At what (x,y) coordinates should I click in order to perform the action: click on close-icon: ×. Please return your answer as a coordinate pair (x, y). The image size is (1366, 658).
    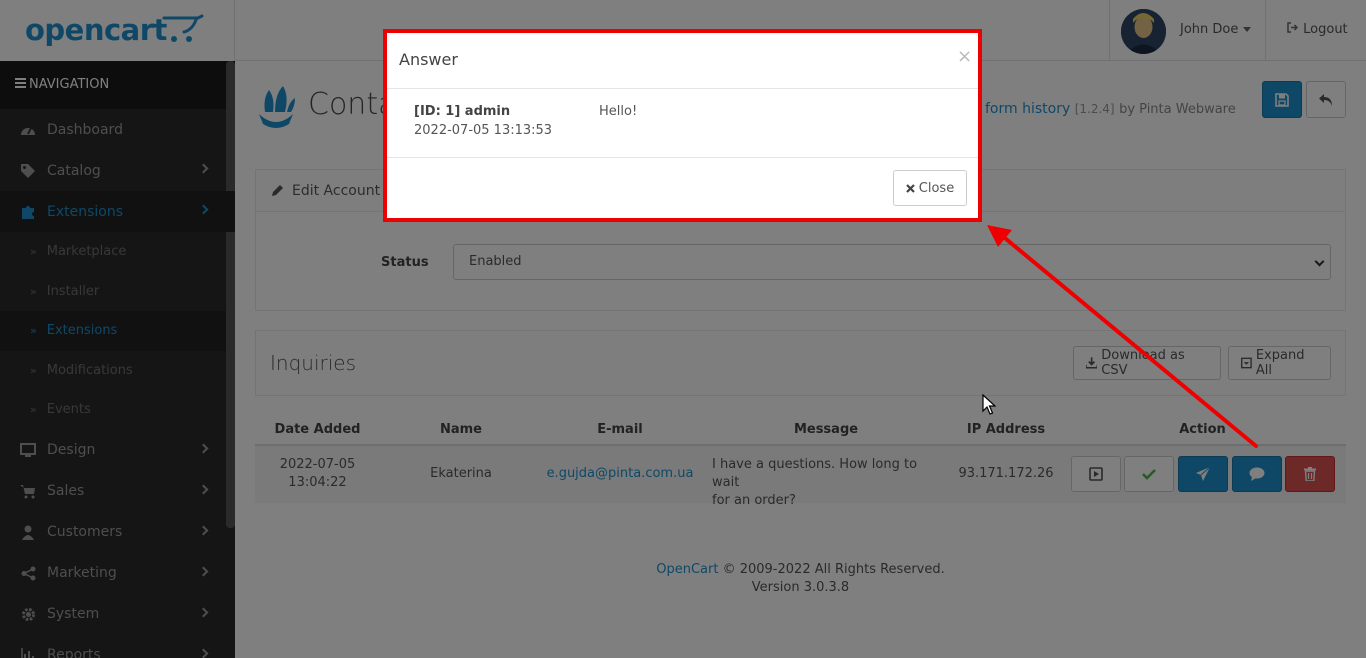
    Looking at the image, I should click on (964, 56).